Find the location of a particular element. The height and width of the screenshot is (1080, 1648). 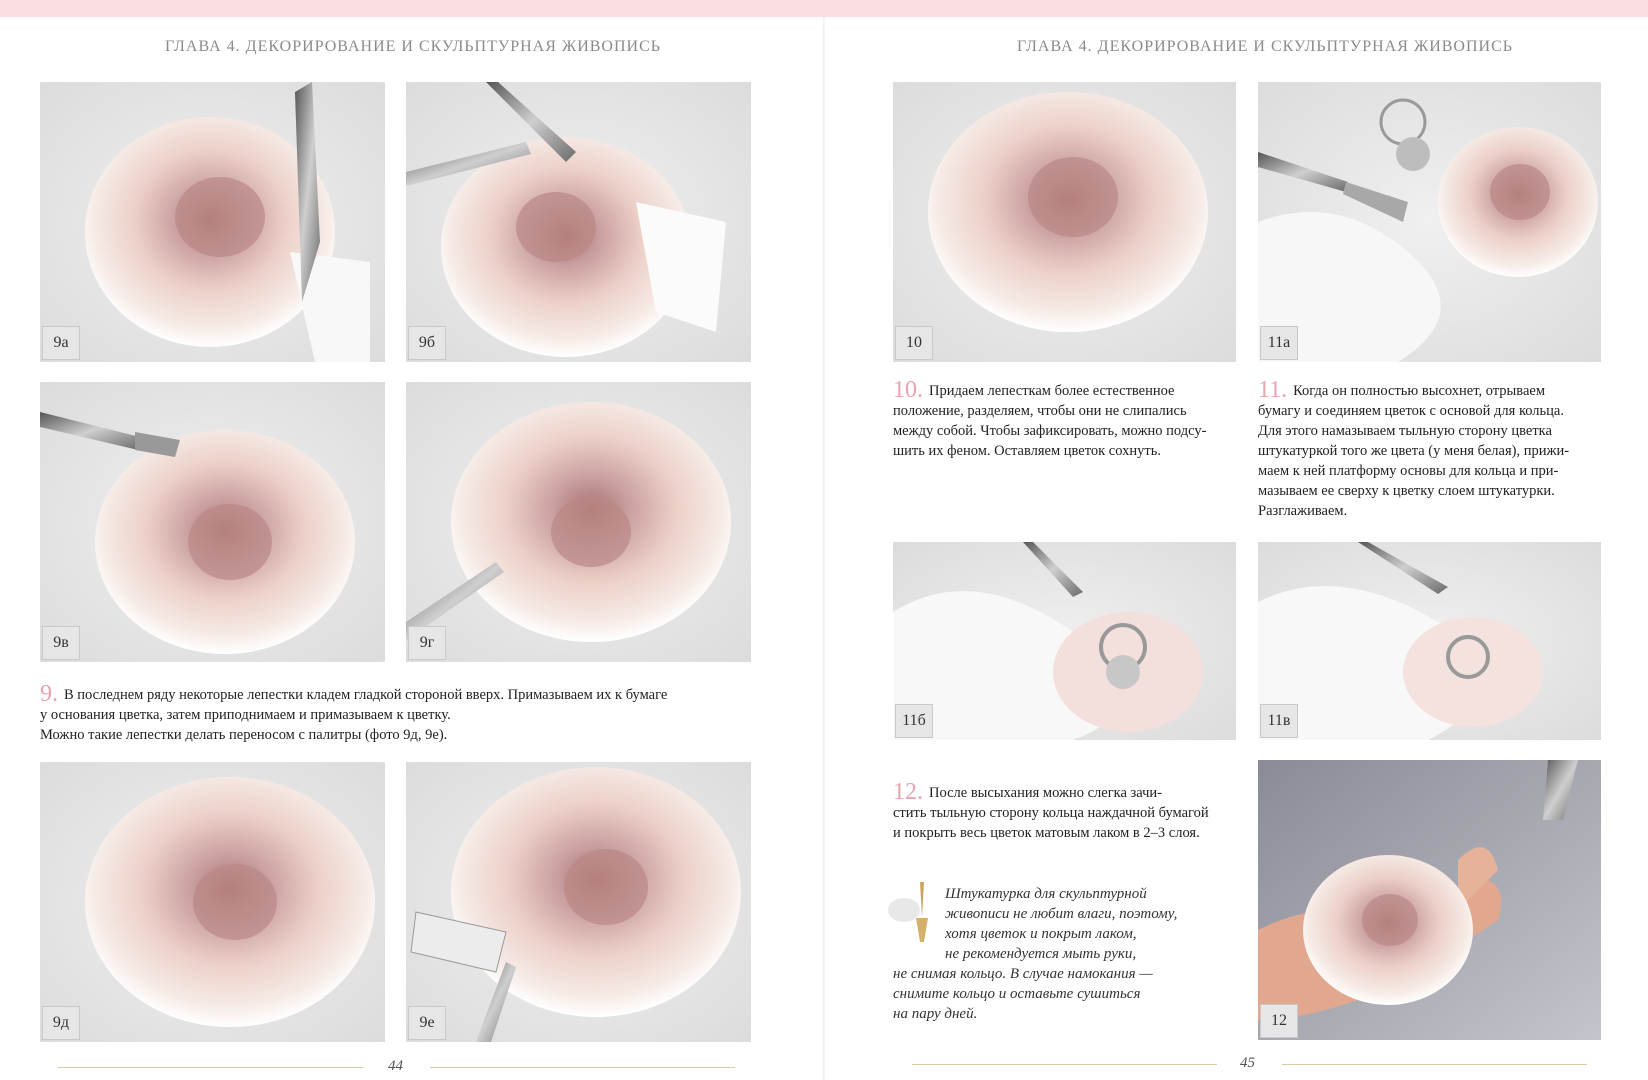

step-12-line: После высыхания можно слегка зачи- is located at coordinates (1046, 793).